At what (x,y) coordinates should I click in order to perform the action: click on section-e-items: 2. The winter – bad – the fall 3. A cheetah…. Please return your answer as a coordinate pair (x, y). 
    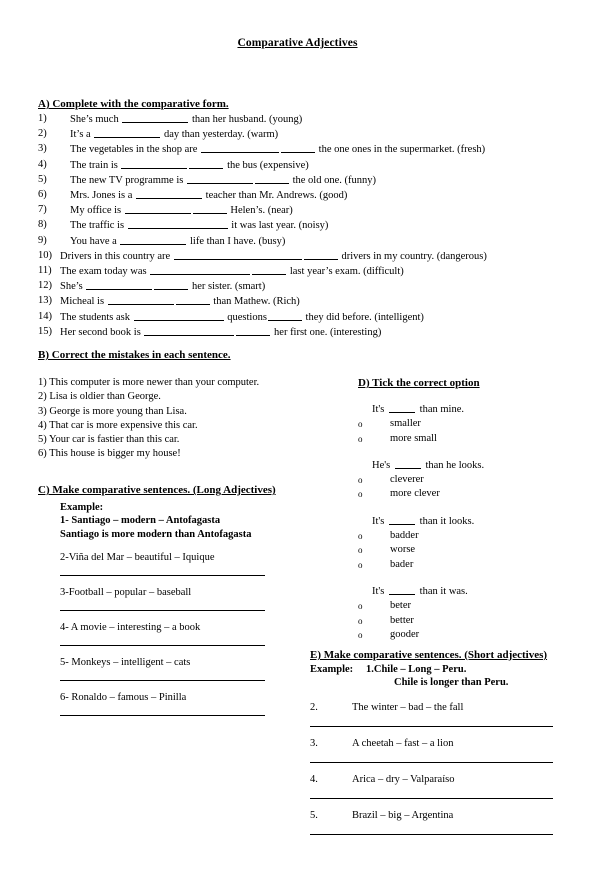
    Looking at the image, I should click on (434, 769).